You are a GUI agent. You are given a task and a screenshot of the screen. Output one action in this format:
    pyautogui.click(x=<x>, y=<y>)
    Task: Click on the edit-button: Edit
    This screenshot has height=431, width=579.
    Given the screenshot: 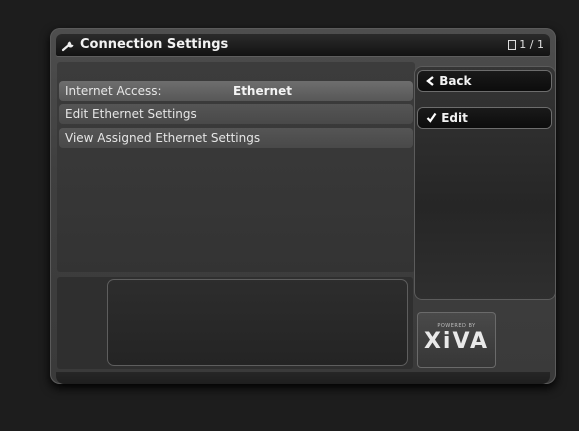 What is the action you would take?
    pyautogui.click(x=484, y=118)
    